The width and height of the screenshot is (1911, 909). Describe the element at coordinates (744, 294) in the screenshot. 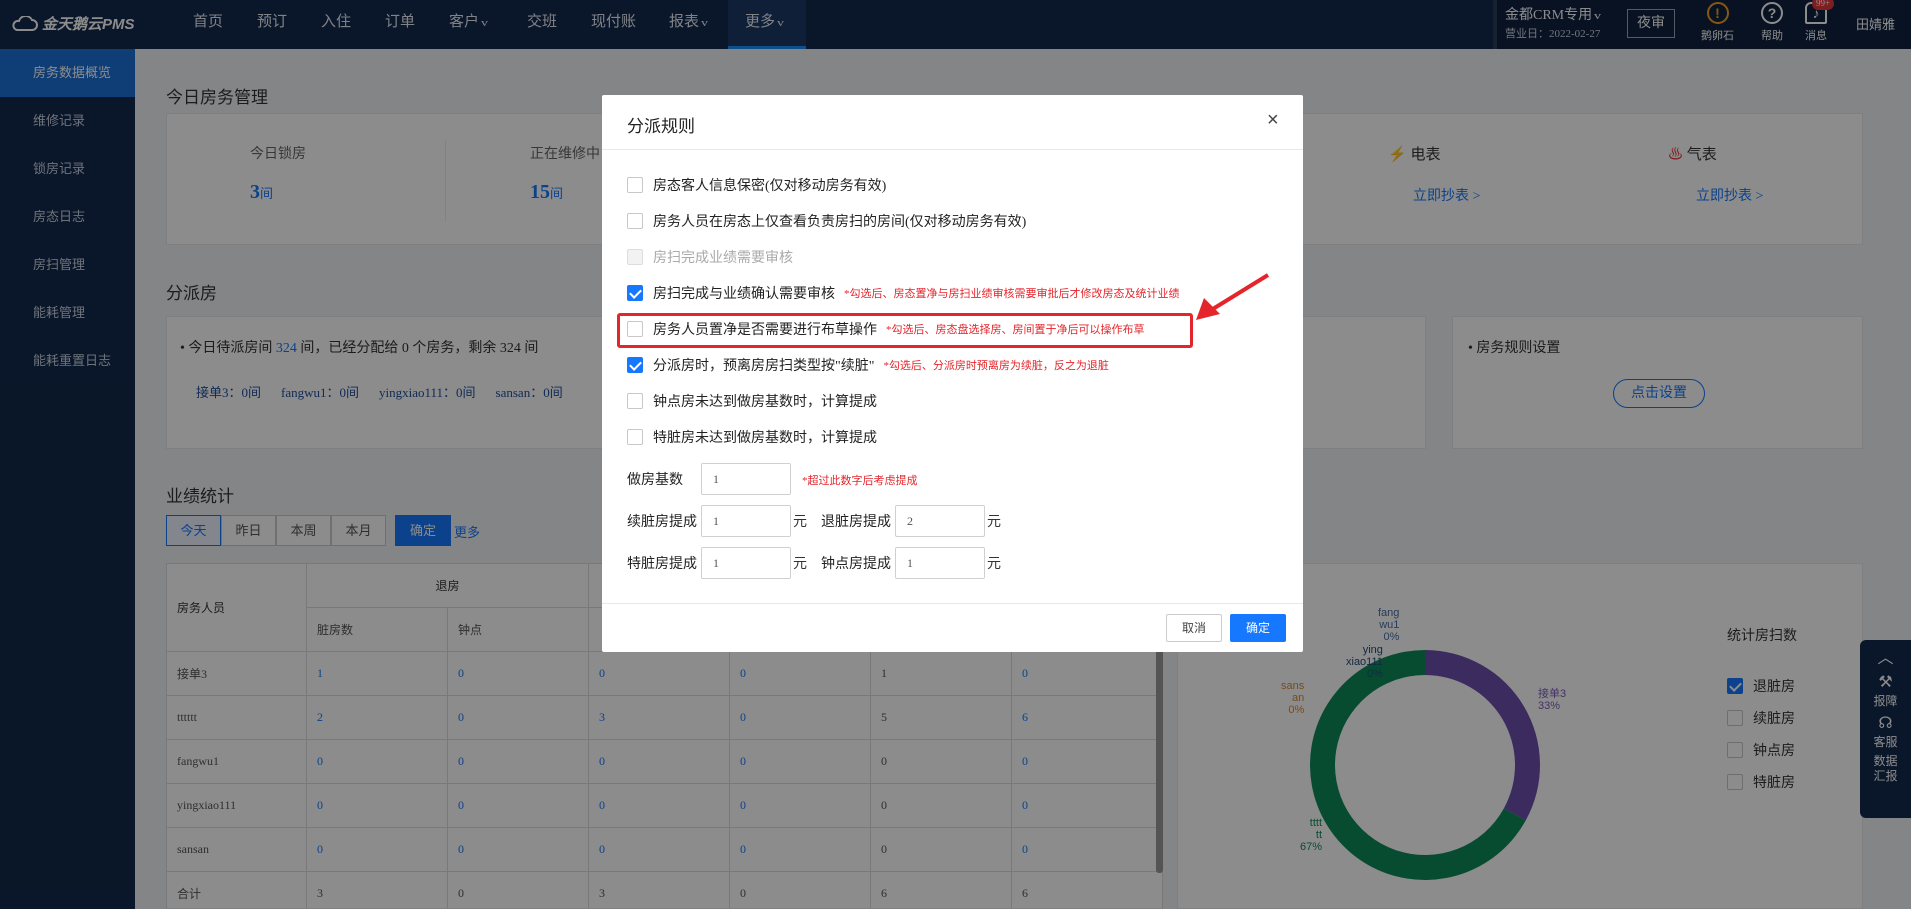

I see `option-label: 房扫完成与业绩确认需要审核` at that location.